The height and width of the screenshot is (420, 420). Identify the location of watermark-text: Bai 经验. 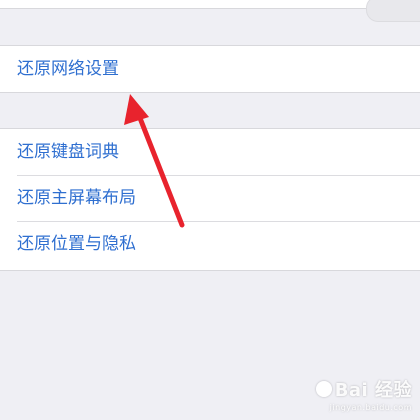
(373, 390).